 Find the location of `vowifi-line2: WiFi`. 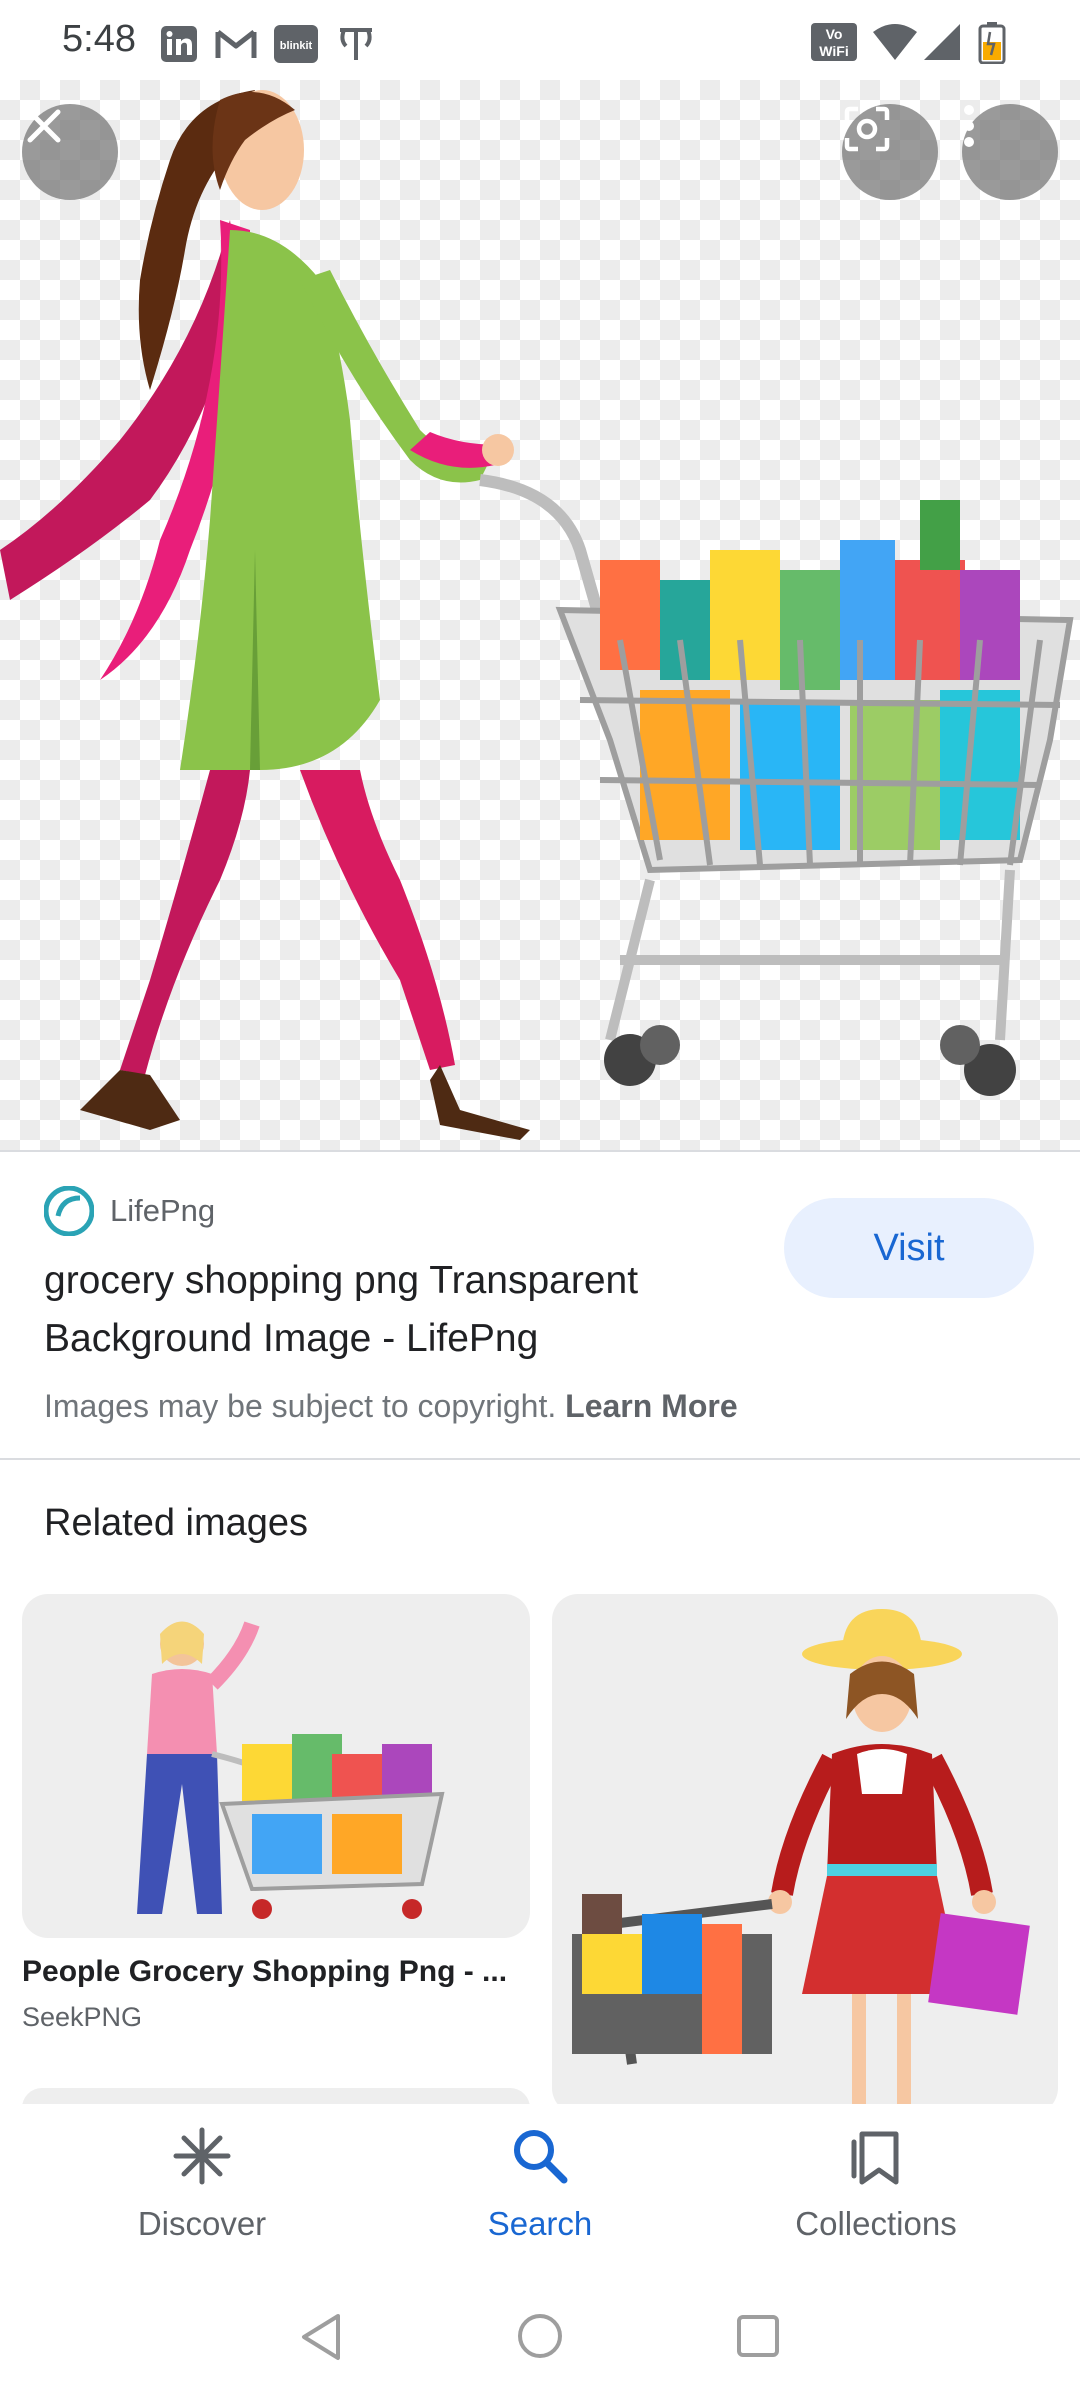

vowifi-line2: WiFi is located at coordinates (833, 51).